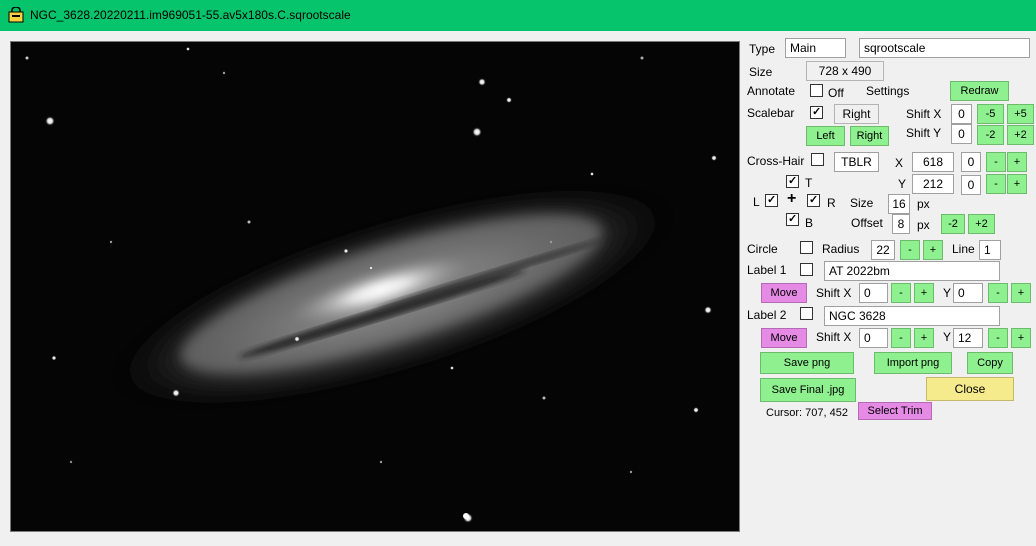  I want to click on circle-checkbox, so click(806, 247).